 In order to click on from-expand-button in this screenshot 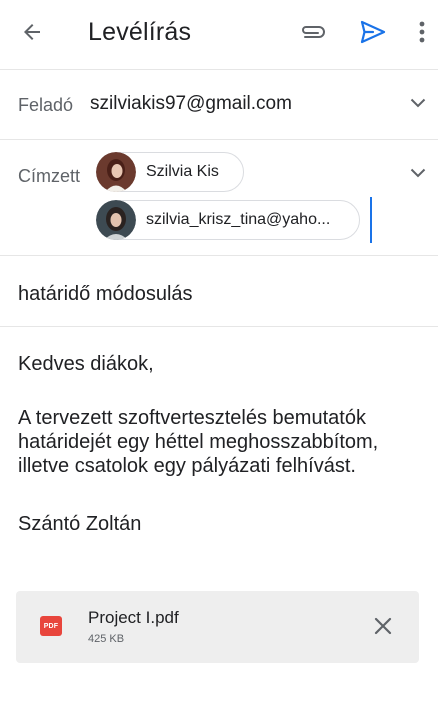, I will do `click(418, 104)`.